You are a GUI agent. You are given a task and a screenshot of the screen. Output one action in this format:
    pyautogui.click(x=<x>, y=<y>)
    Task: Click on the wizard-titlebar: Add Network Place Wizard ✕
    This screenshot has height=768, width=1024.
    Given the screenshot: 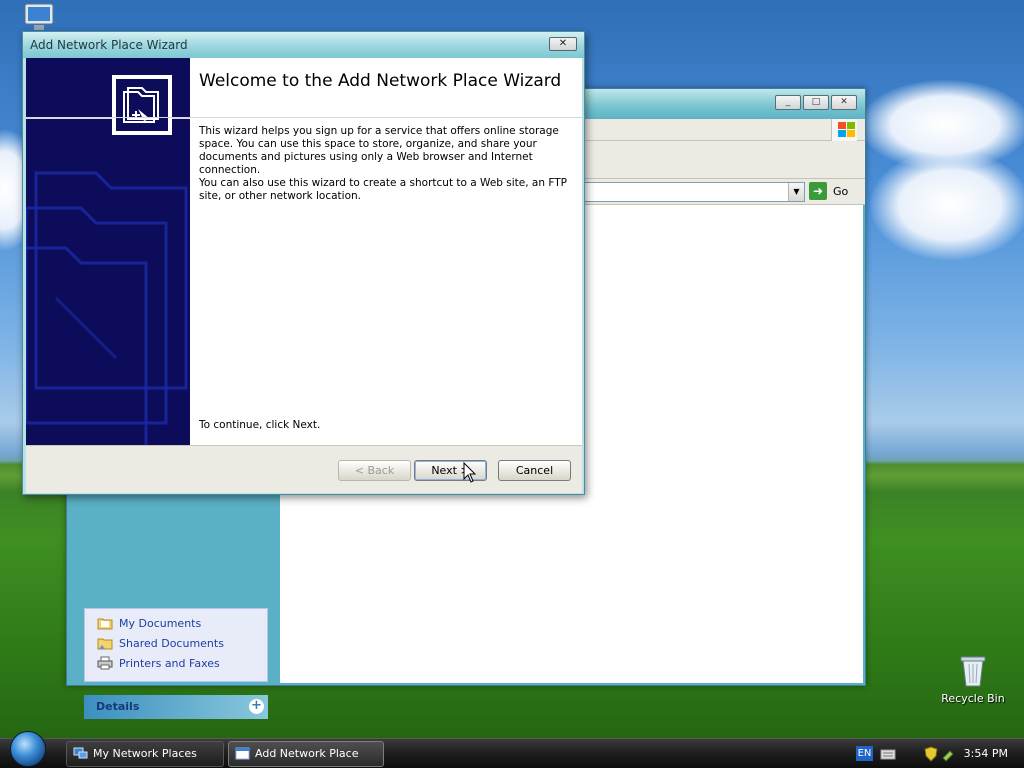 What is the action you would take?
    pyautogui.click(x=303, y=45)
    